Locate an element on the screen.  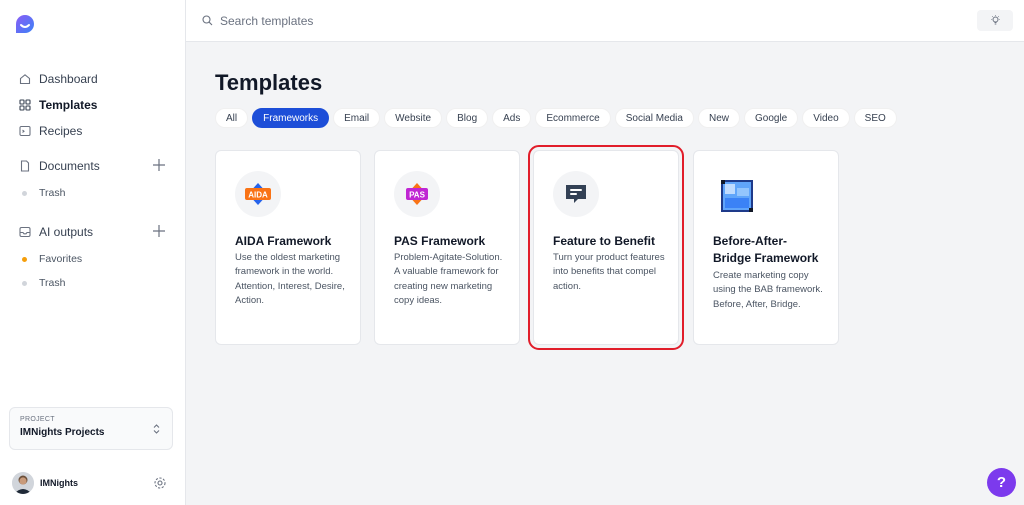
tab-blog: Blog is located at coordinates (467, 118).